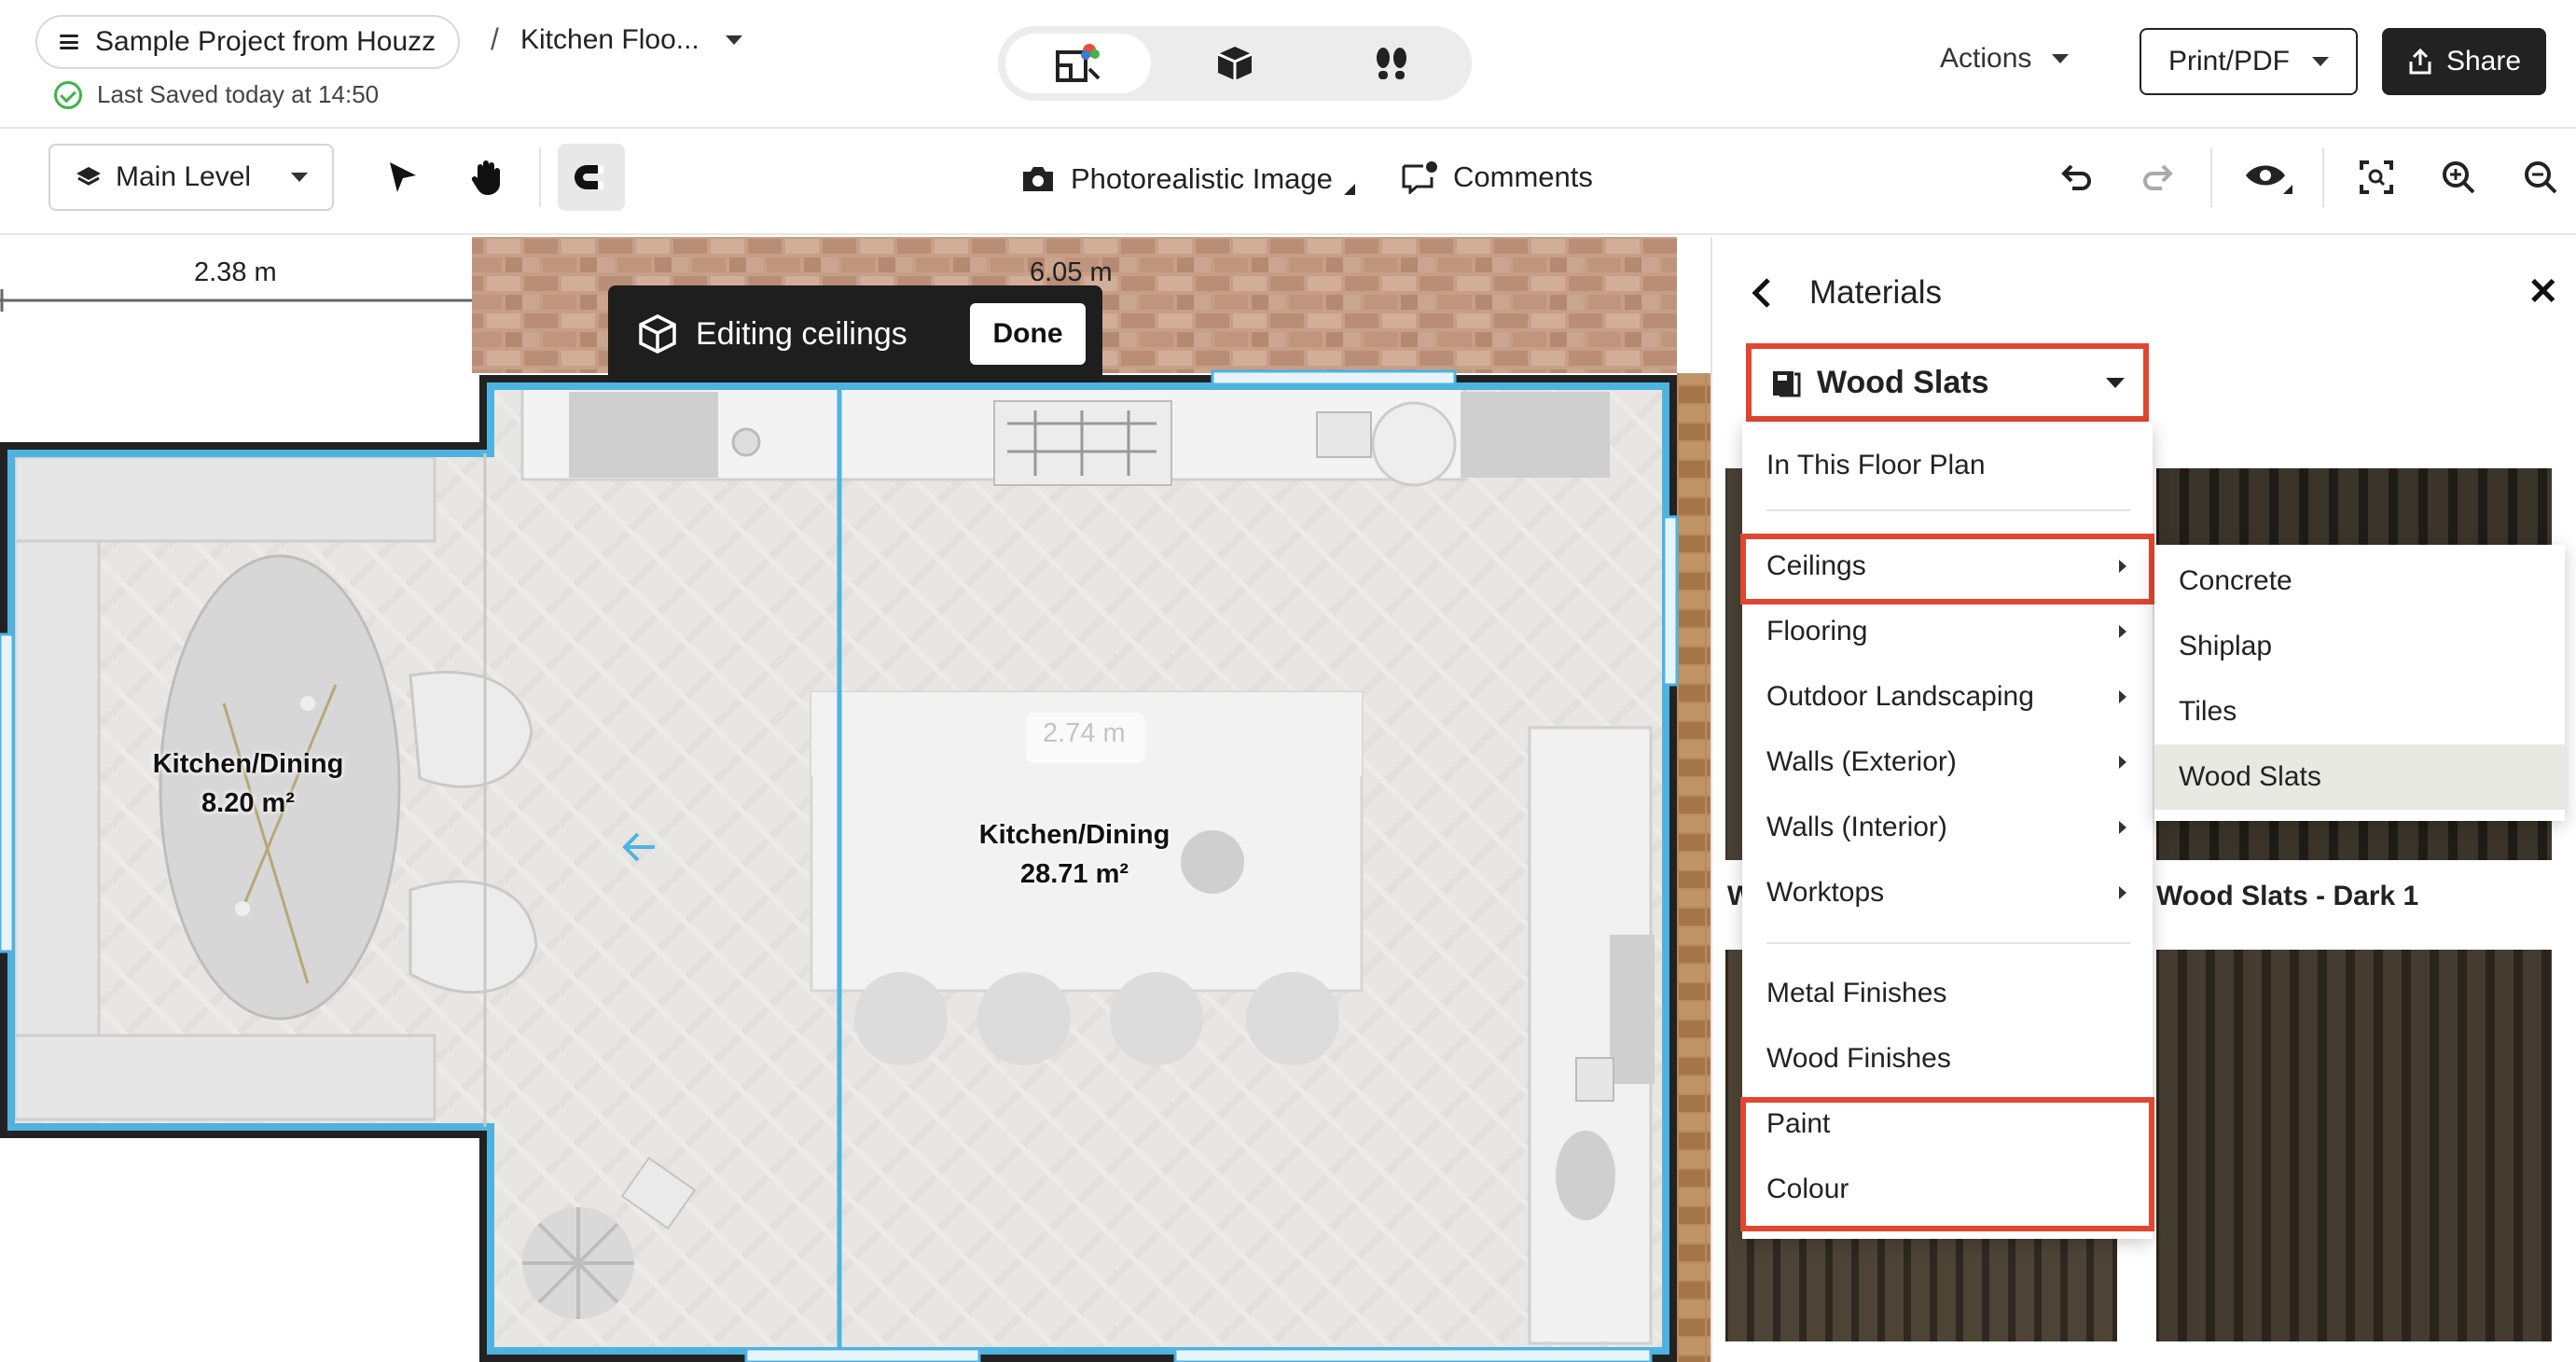  I want to click on layers-icon, so click(88, 176).